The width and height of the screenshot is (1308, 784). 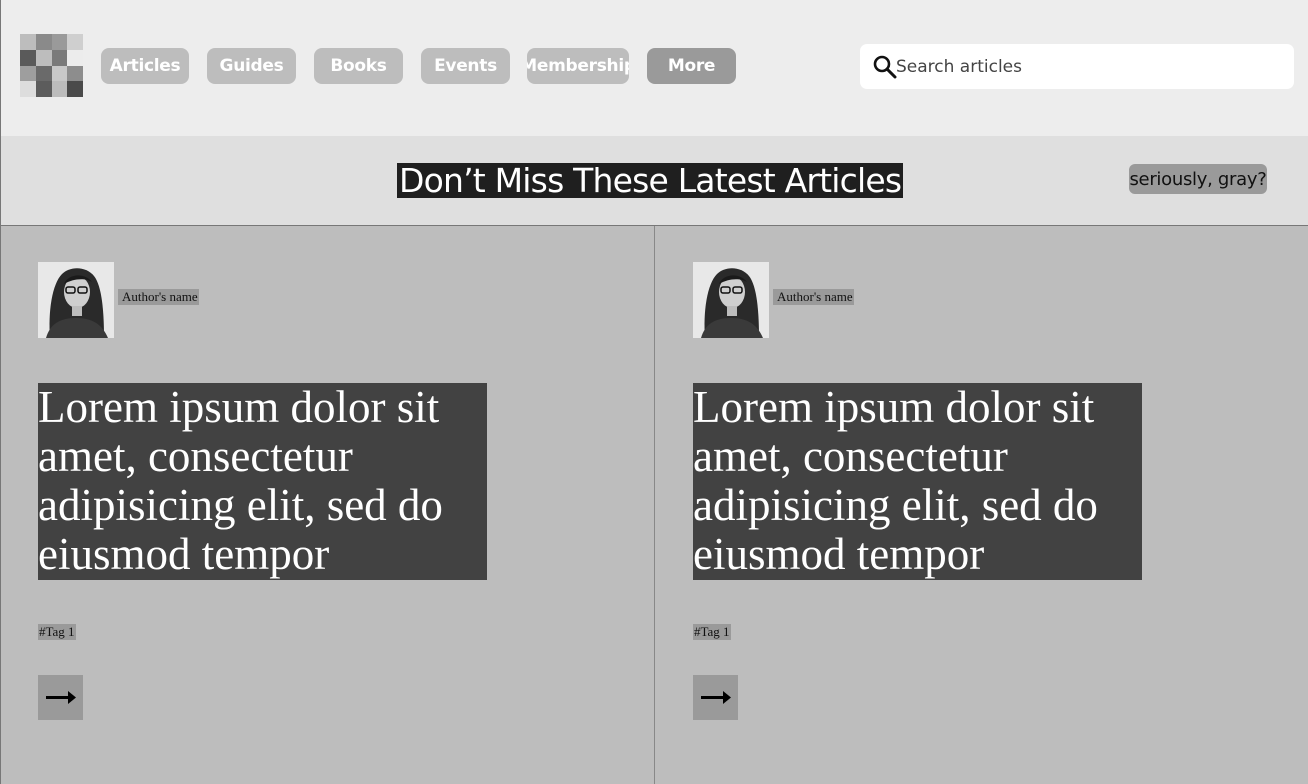 What do you see at coordinates (358, 66) in the screenshot?
I see `nav-books: Books` at bounding box center [358, 66].